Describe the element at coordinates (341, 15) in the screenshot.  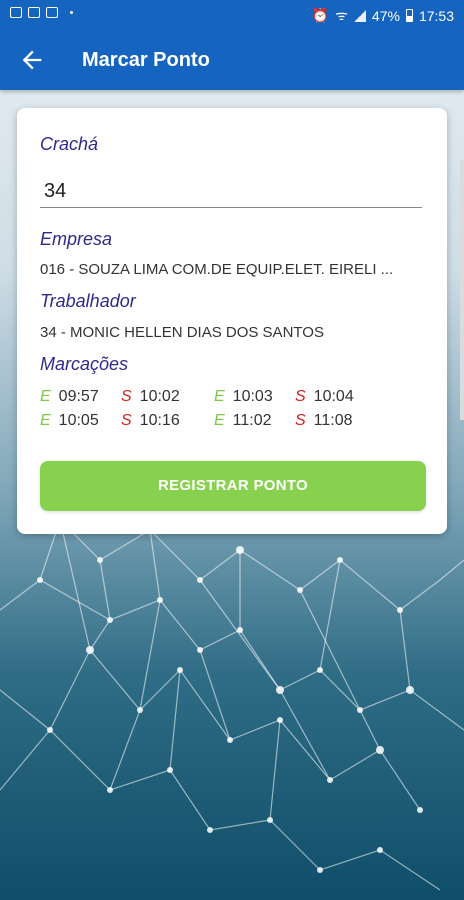
I see `wifi-icon: ᯤ` at that location.